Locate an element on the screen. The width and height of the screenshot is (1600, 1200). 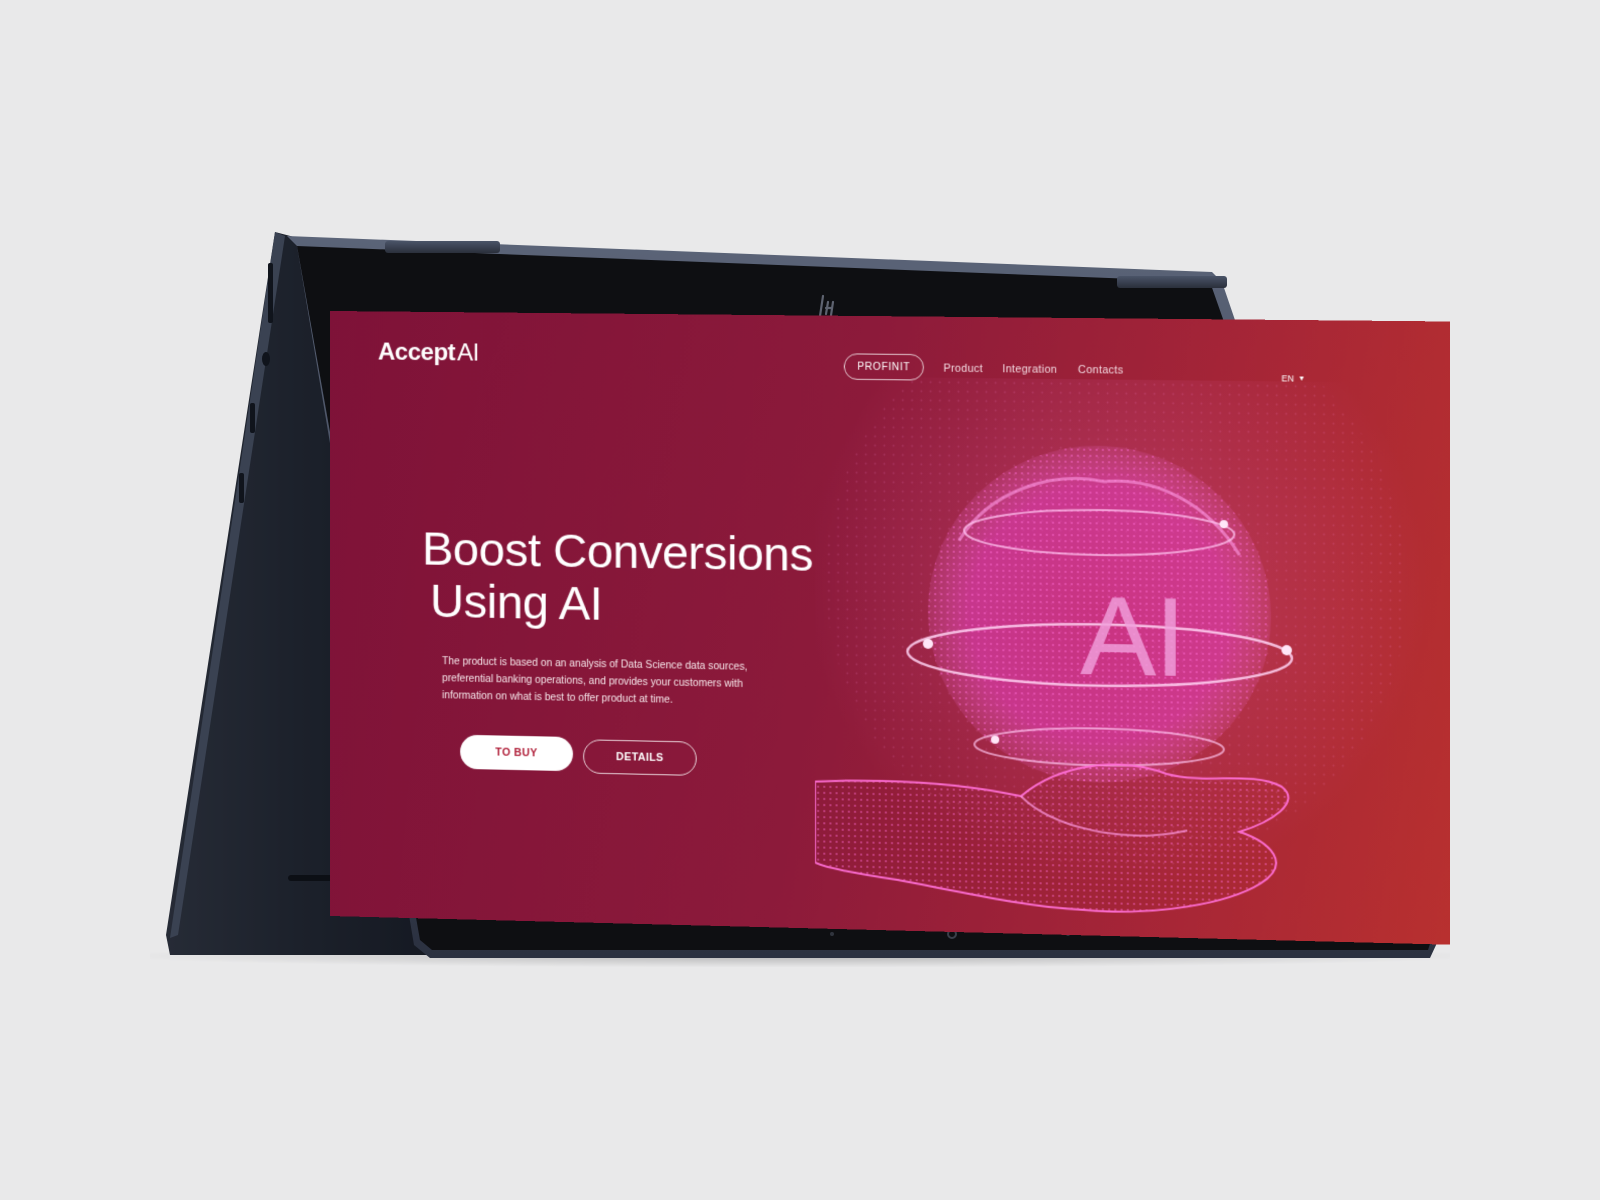
illustration-ai-label: AI is located at coordinates (1132, 637).